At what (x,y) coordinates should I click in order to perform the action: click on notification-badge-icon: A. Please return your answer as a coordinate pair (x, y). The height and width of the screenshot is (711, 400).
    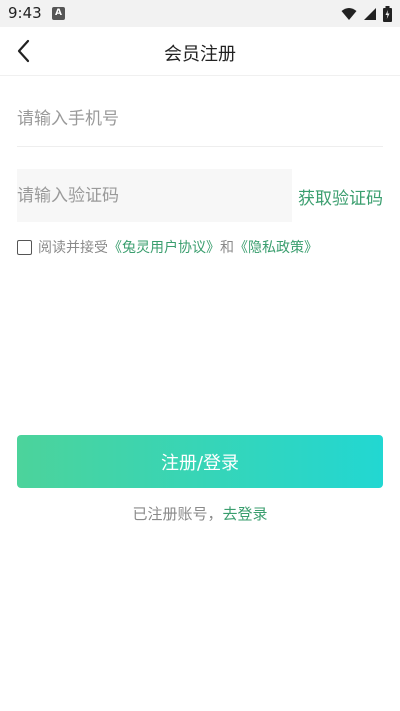
    Looking at the image, I should click on (58, 13).